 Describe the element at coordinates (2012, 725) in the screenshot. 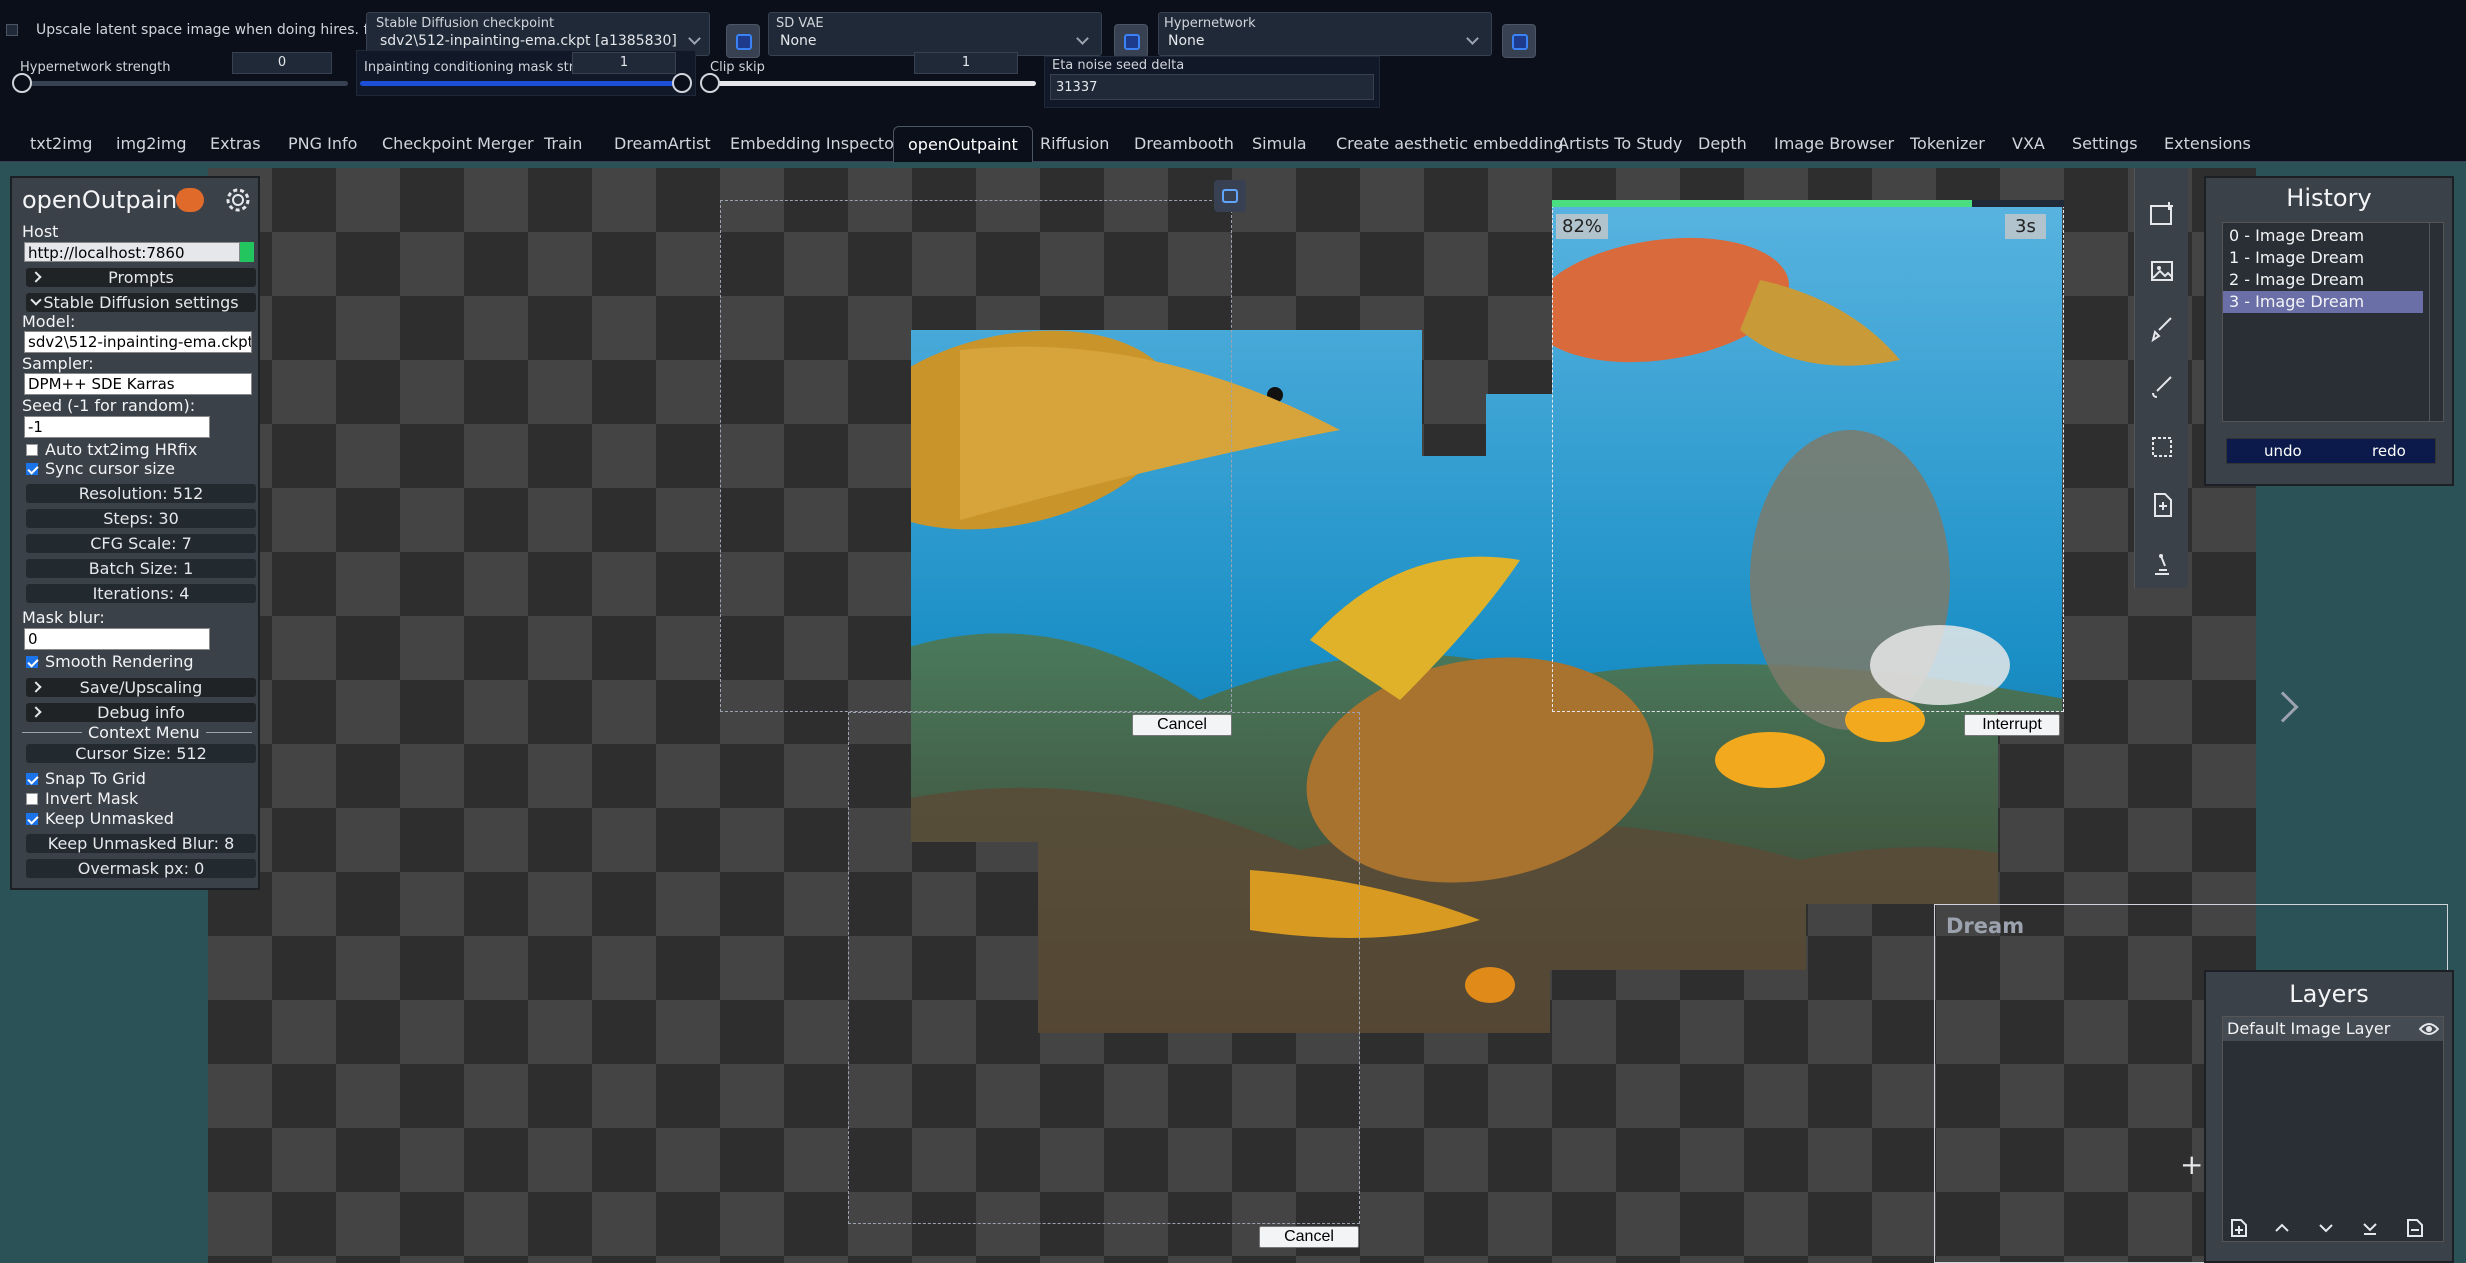

I see `interrupt-button: Interrupt` at that location.